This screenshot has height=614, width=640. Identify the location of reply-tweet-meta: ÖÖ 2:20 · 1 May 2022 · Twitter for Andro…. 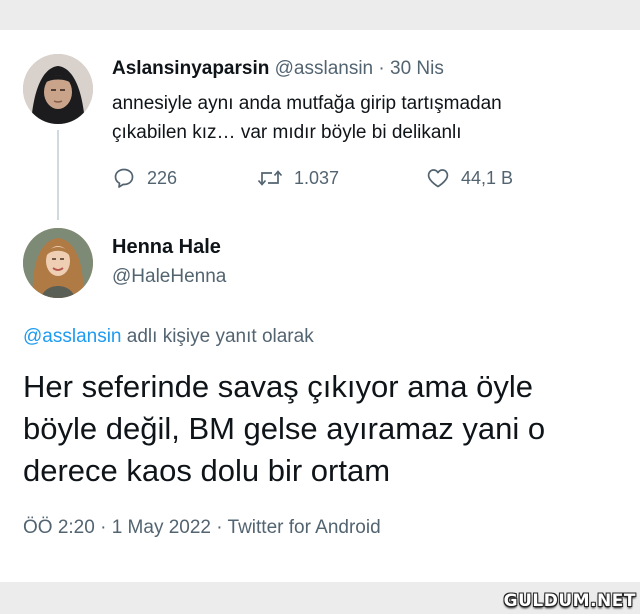
(202, 528).